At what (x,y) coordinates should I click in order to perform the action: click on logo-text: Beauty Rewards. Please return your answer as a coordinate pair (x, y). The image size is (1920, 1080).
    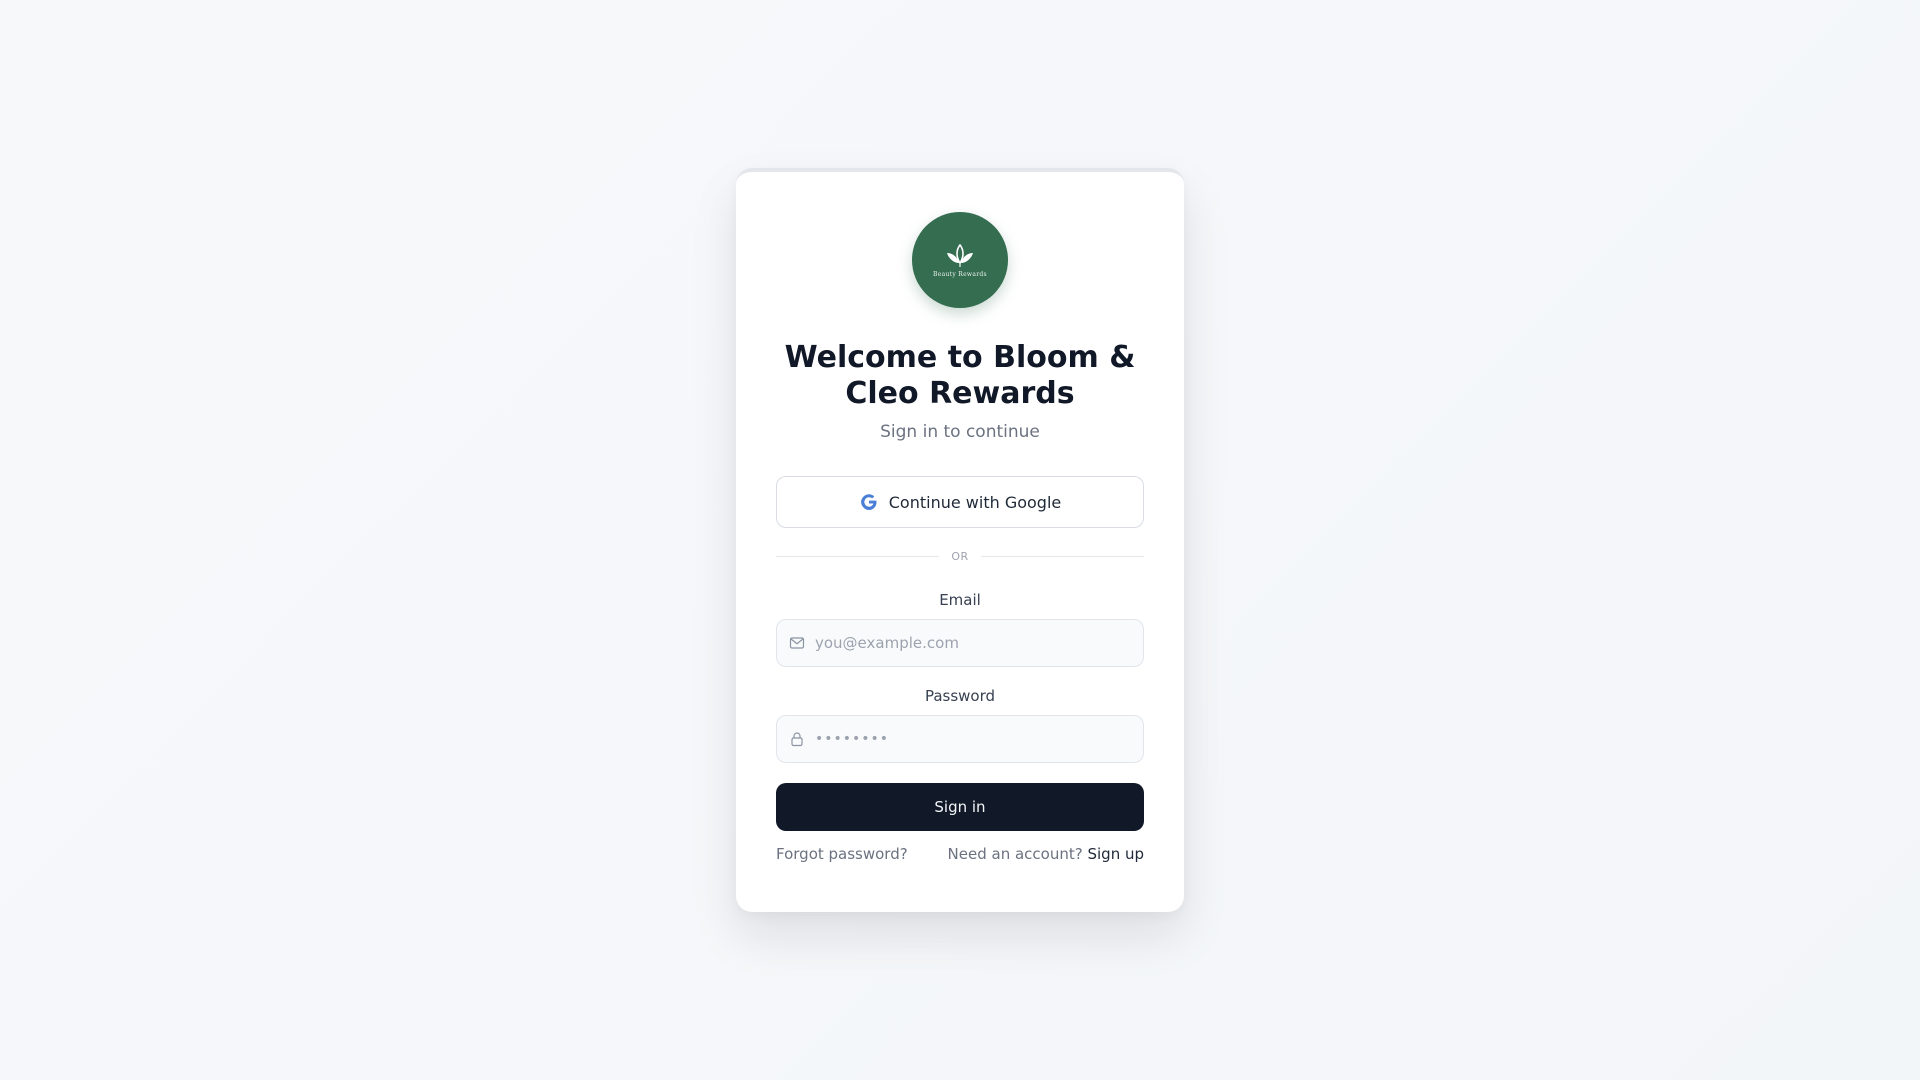
    Looking at the image, I should click on (960, 274).